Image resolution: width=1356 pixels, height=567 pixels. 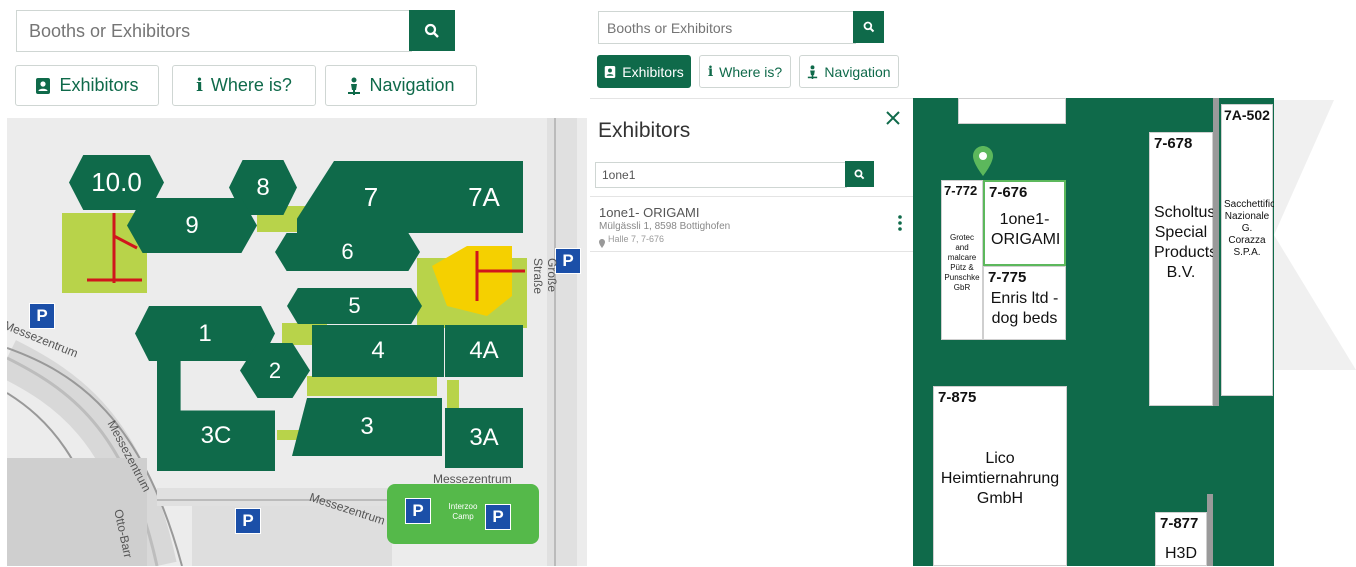 What do you see at coordinates (751, 71) in the screenshot?
I see `right-where-is-label: Where is?` at bounding box center [751, 71].